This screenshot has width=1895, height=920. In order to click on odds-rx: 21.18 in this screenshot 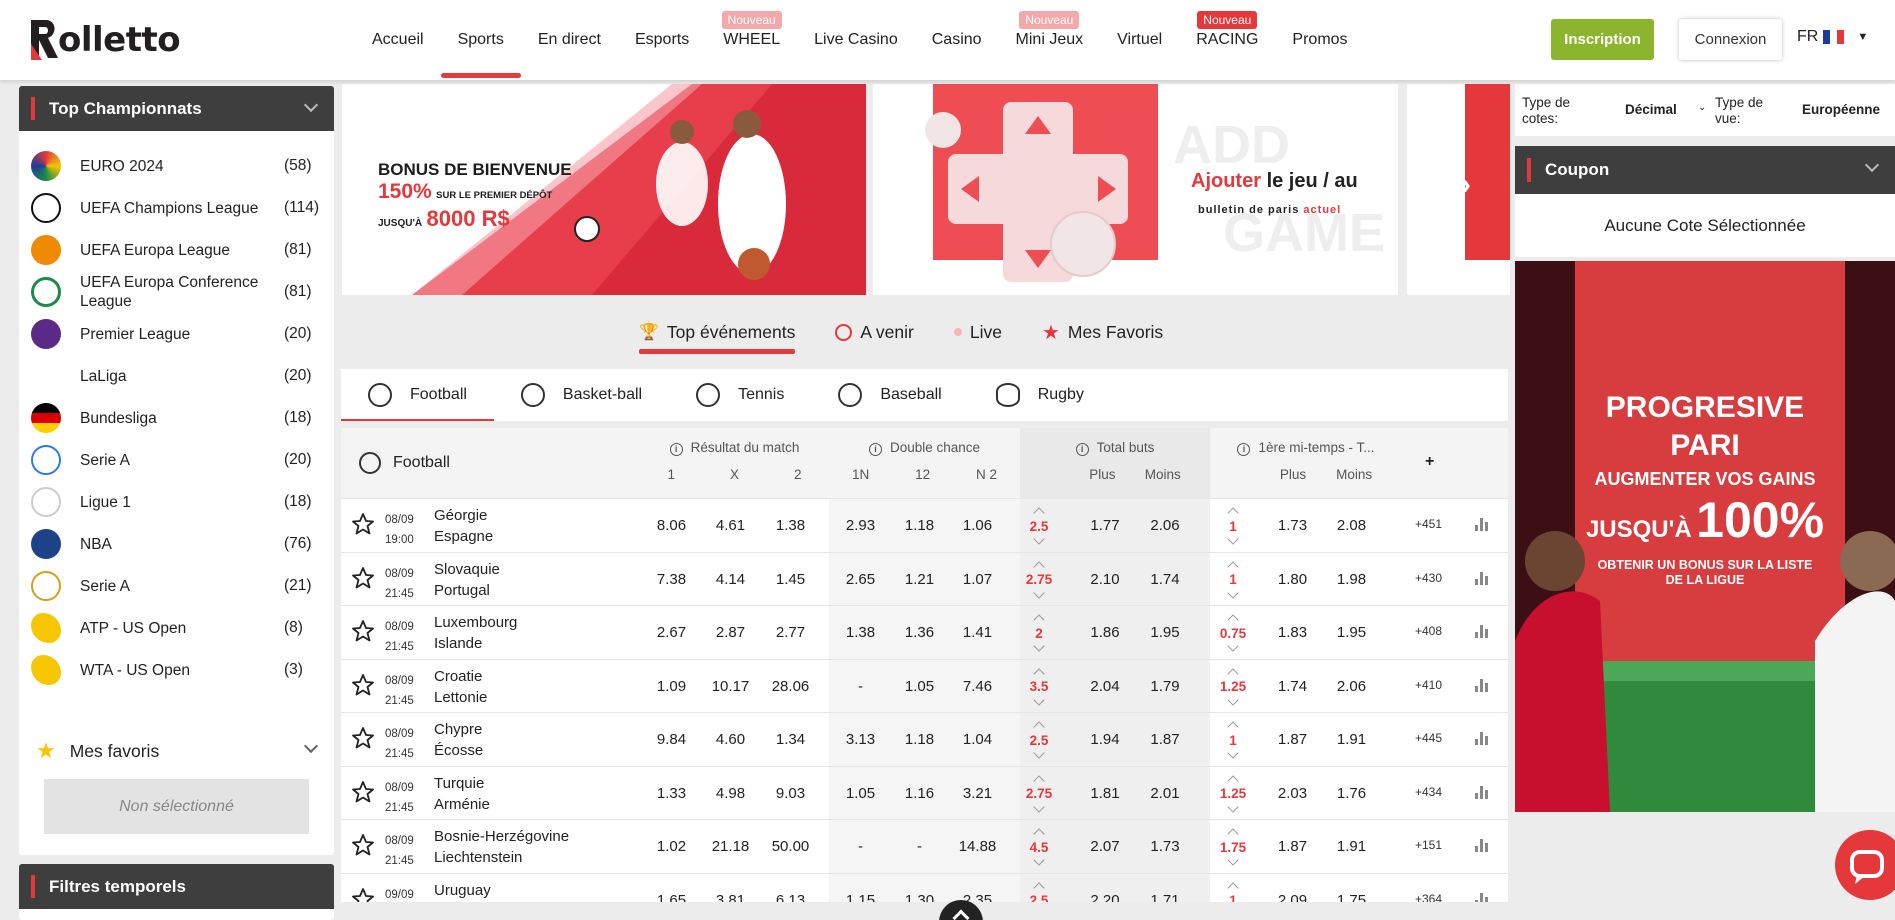, I will do `click(730, 846)`.